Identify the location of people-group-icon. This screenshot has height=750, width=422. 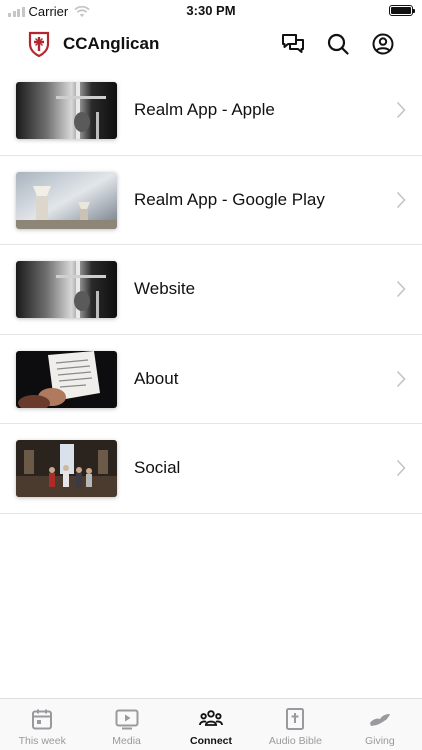
(211, 718).